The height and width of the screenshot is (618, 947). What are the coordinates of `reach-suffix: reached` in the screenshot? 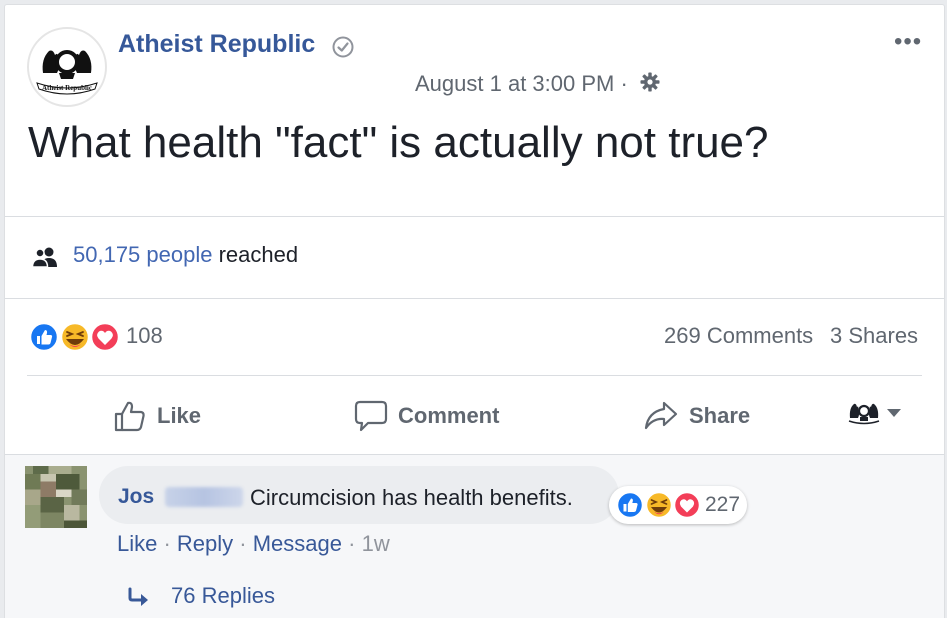 It's located at (255, 254).